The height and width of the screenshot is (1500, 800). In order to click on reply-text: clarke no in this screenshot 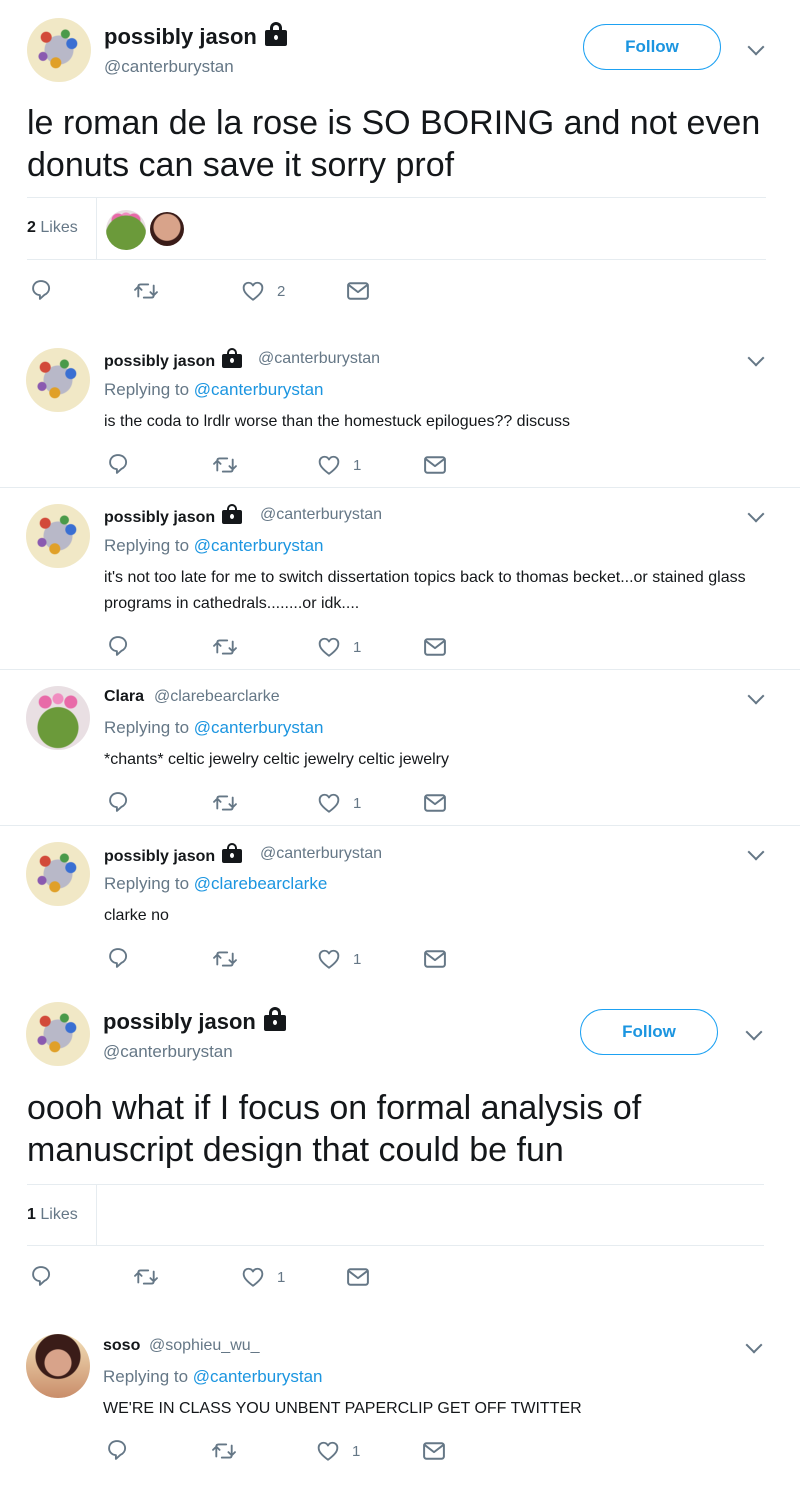, I will do `click(136, 915)`.